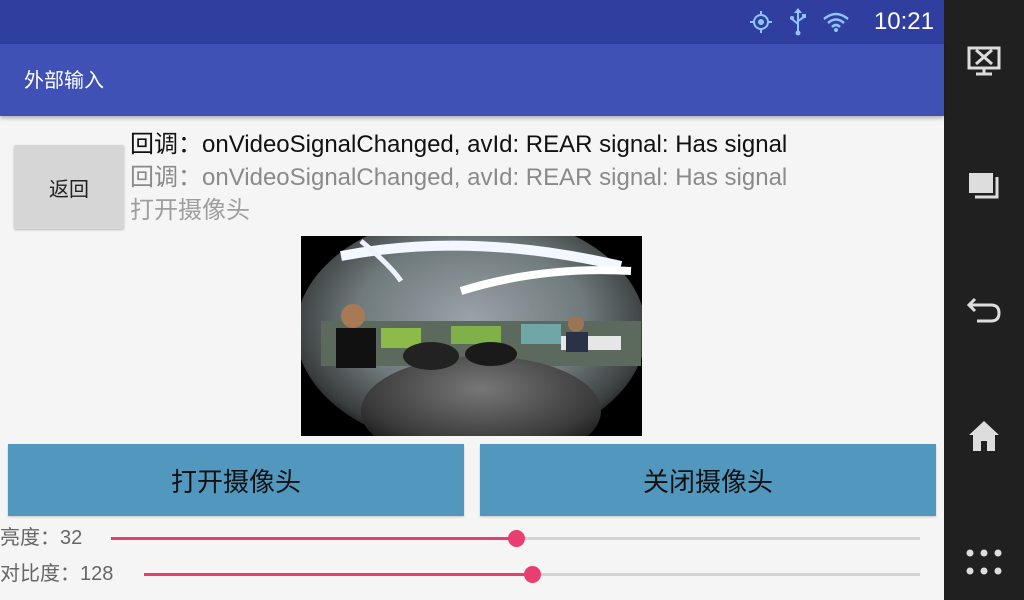 Image resolution: width=1024 pixels, height=600 pixels. I want to click on home-icon, so click(984, 438).